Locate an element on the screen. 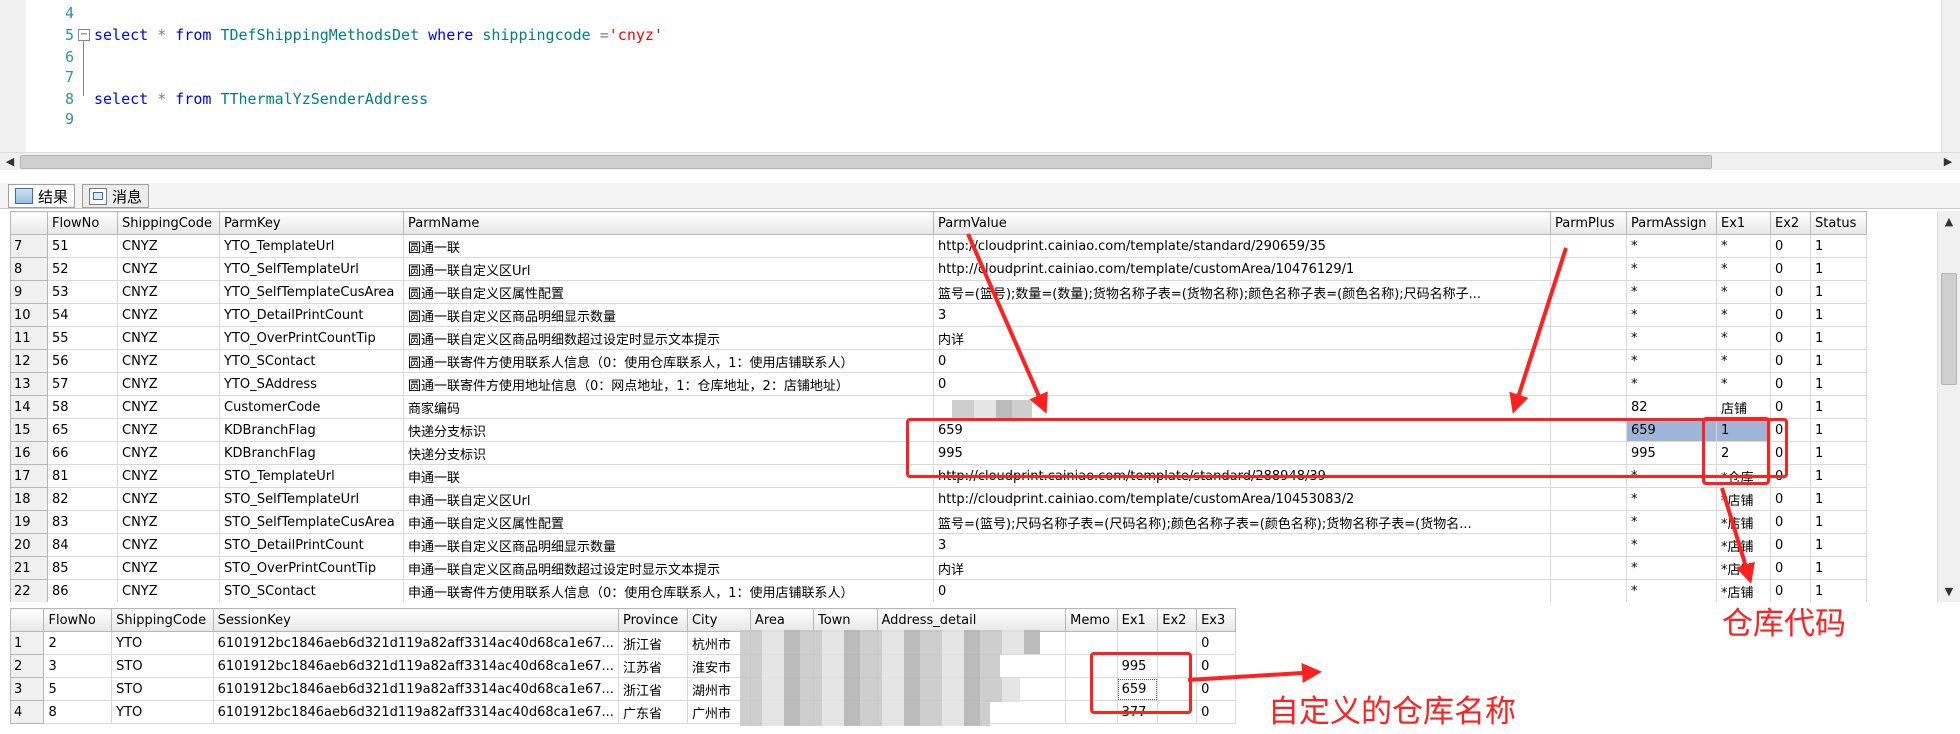  row-number: 16 is located at coordinates (29, 453).